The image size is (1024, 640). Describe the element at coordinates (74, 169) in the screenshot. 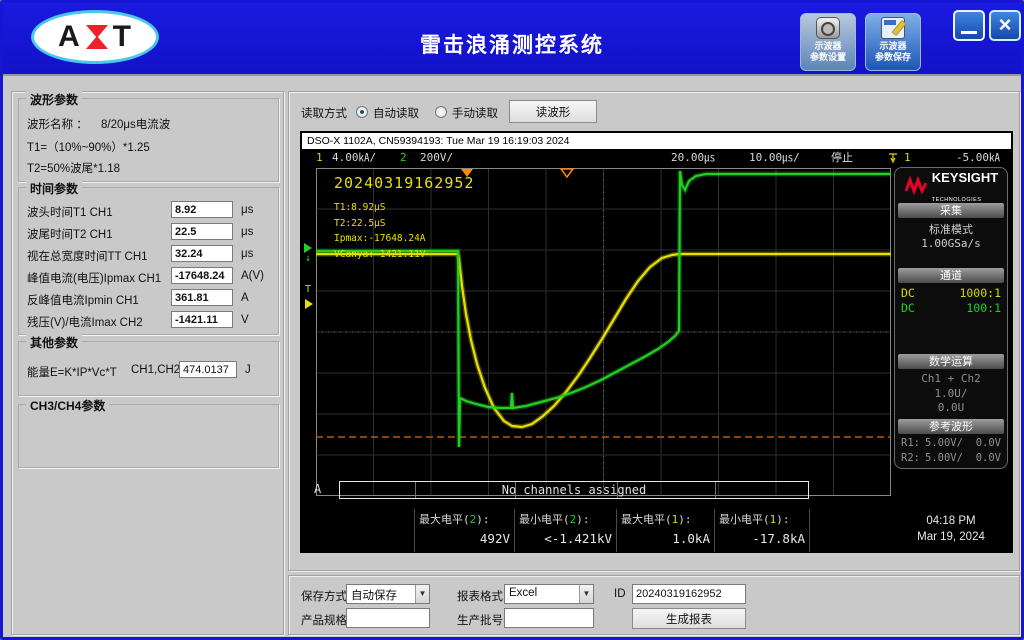

I see `t2-formula: T2=50%波尾*1.18` at that location.